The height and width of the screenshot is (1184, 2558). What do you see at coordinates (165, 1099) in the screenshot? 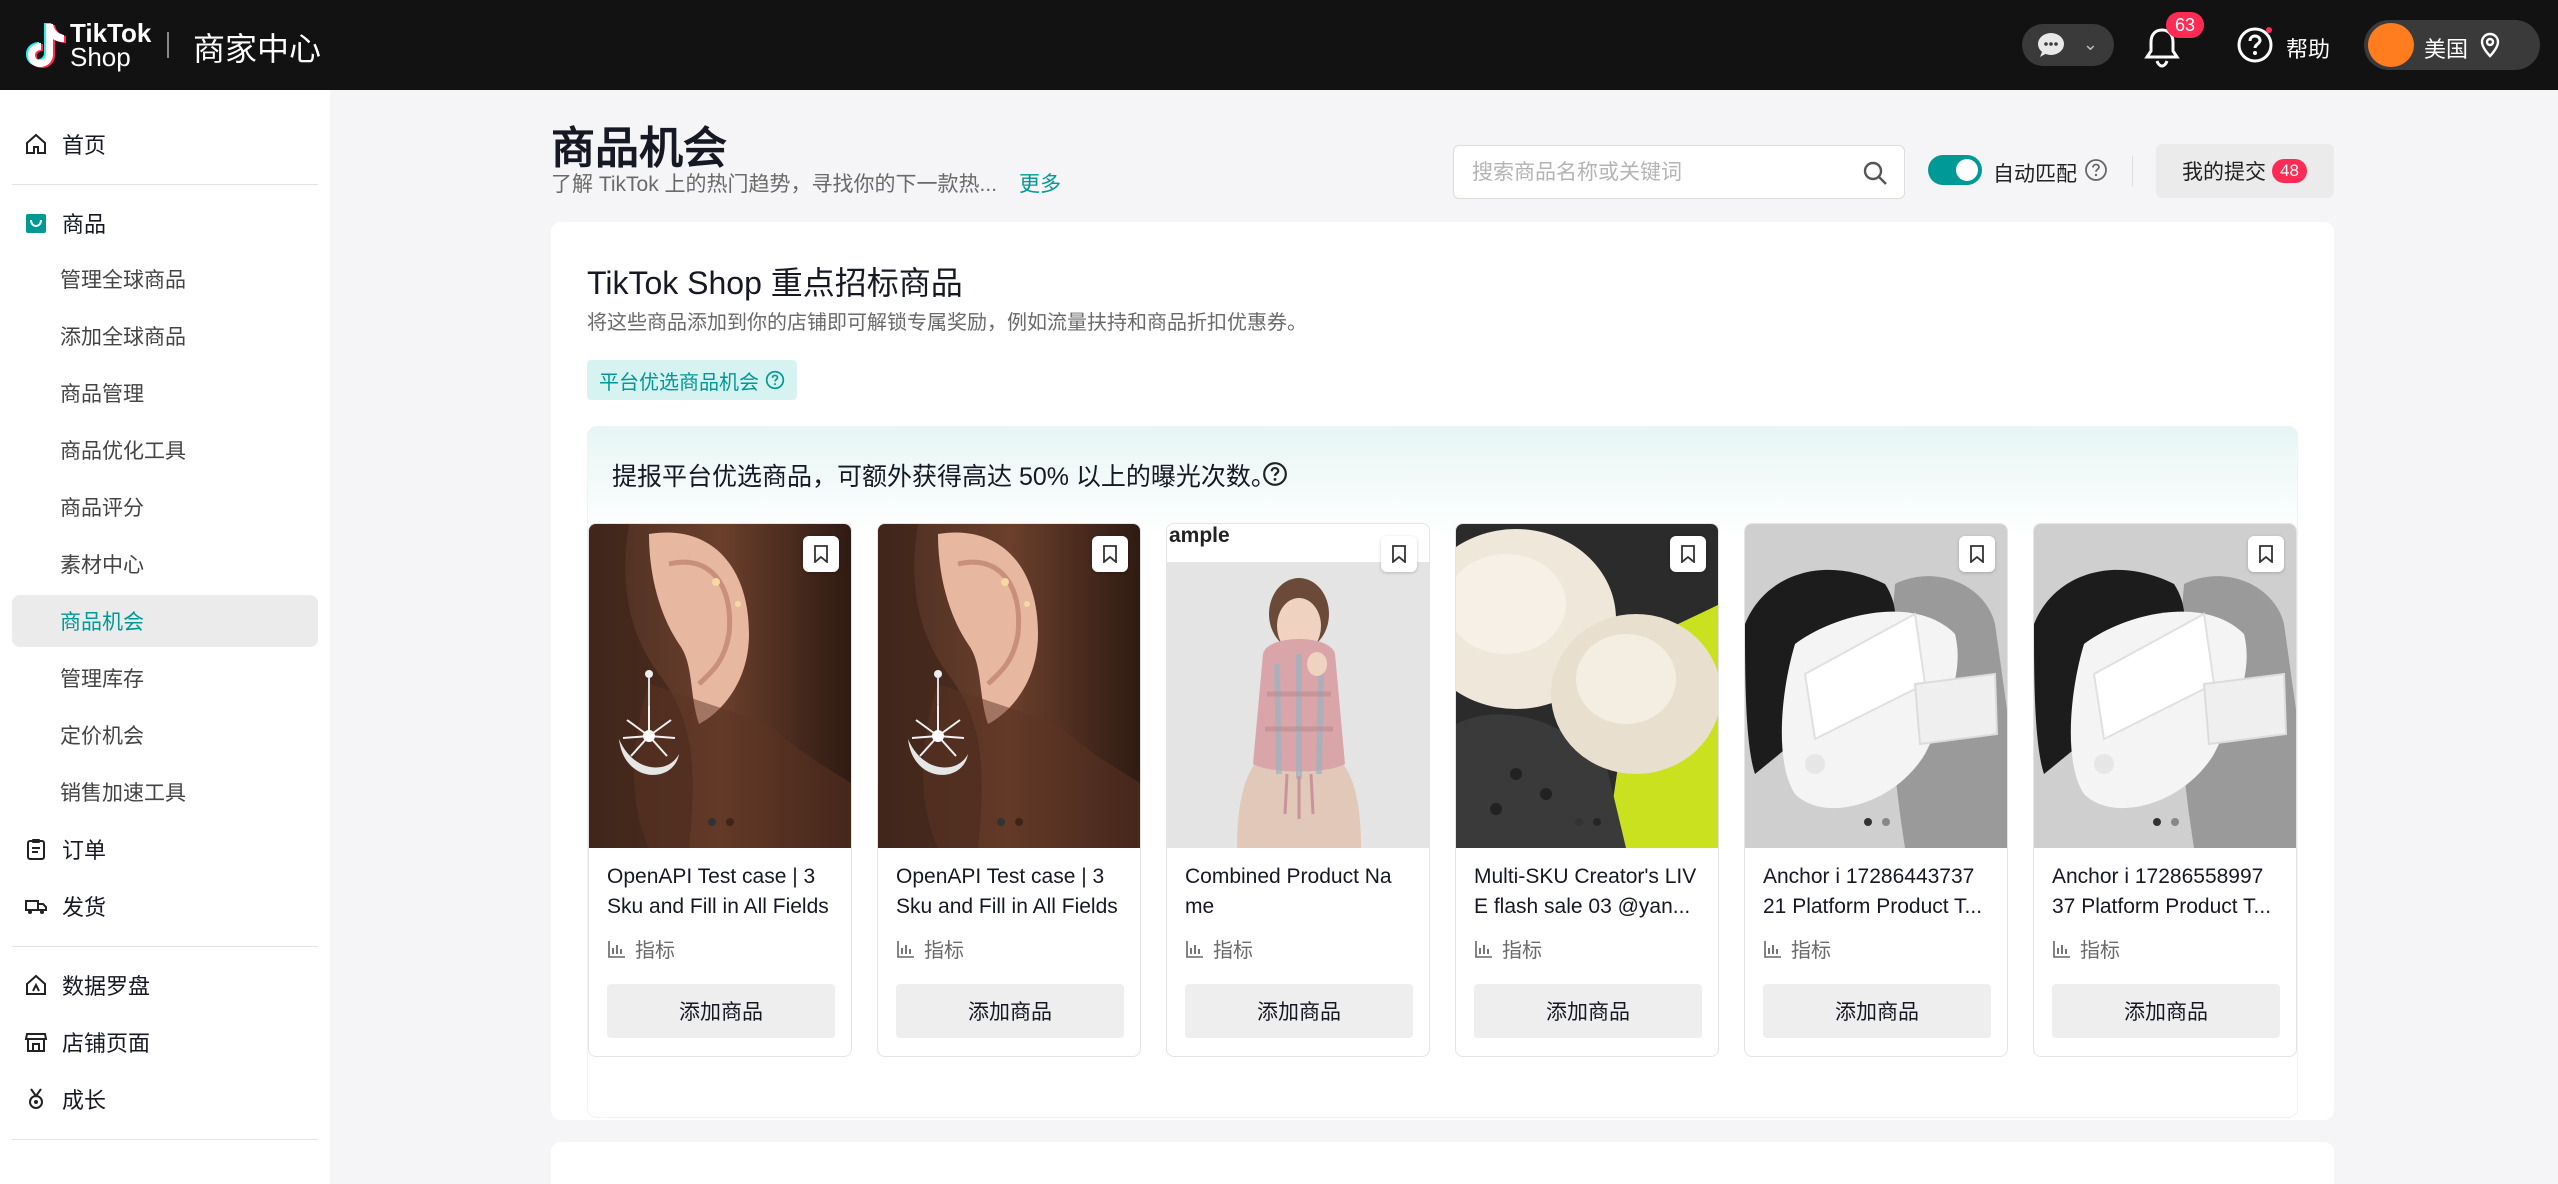
I see `sidebar-item-growth: 成长` at bounding box center [165, 1099].